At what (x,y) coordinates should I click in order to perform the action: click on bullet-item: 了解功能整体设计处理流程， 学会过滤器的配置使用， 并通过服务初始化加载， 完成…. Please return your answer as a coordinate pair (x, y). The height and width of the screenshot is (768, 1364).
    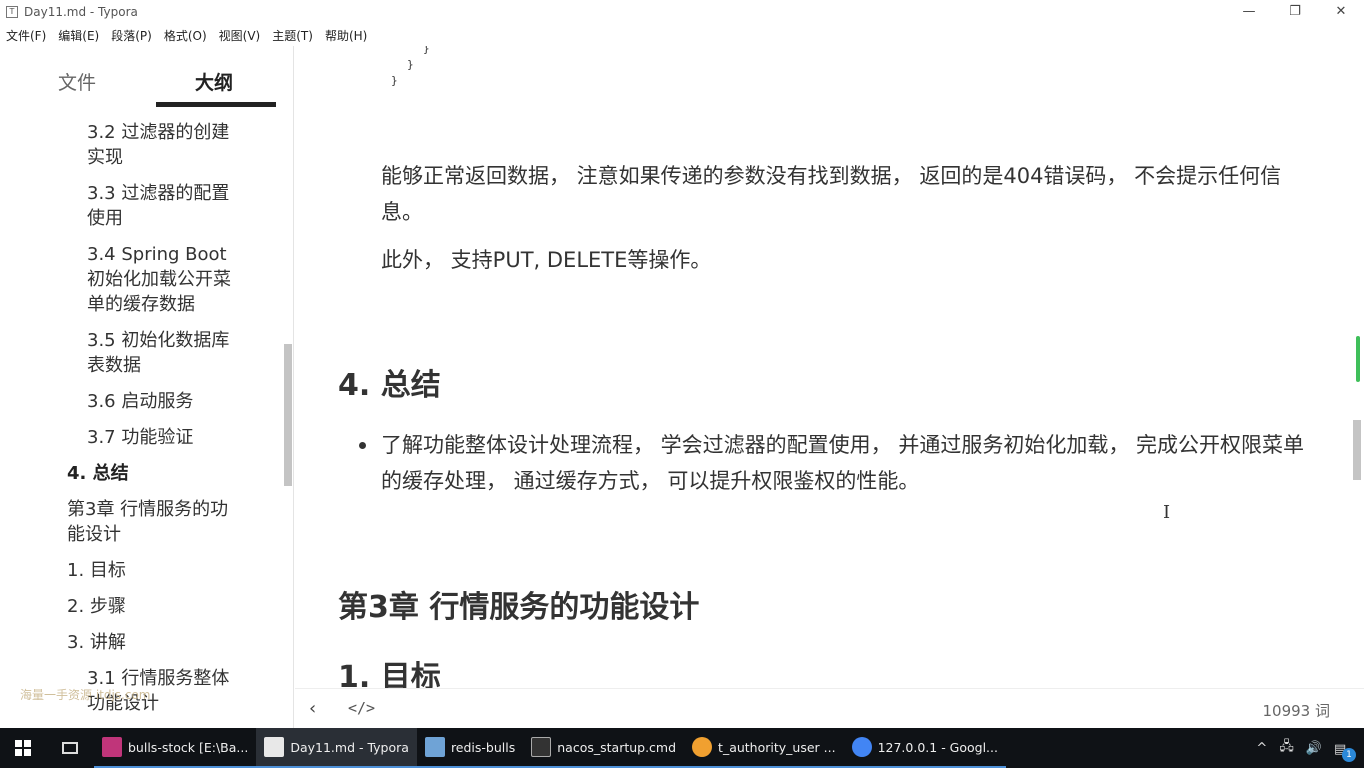
    Looking at the image, I should click on (843, 463).